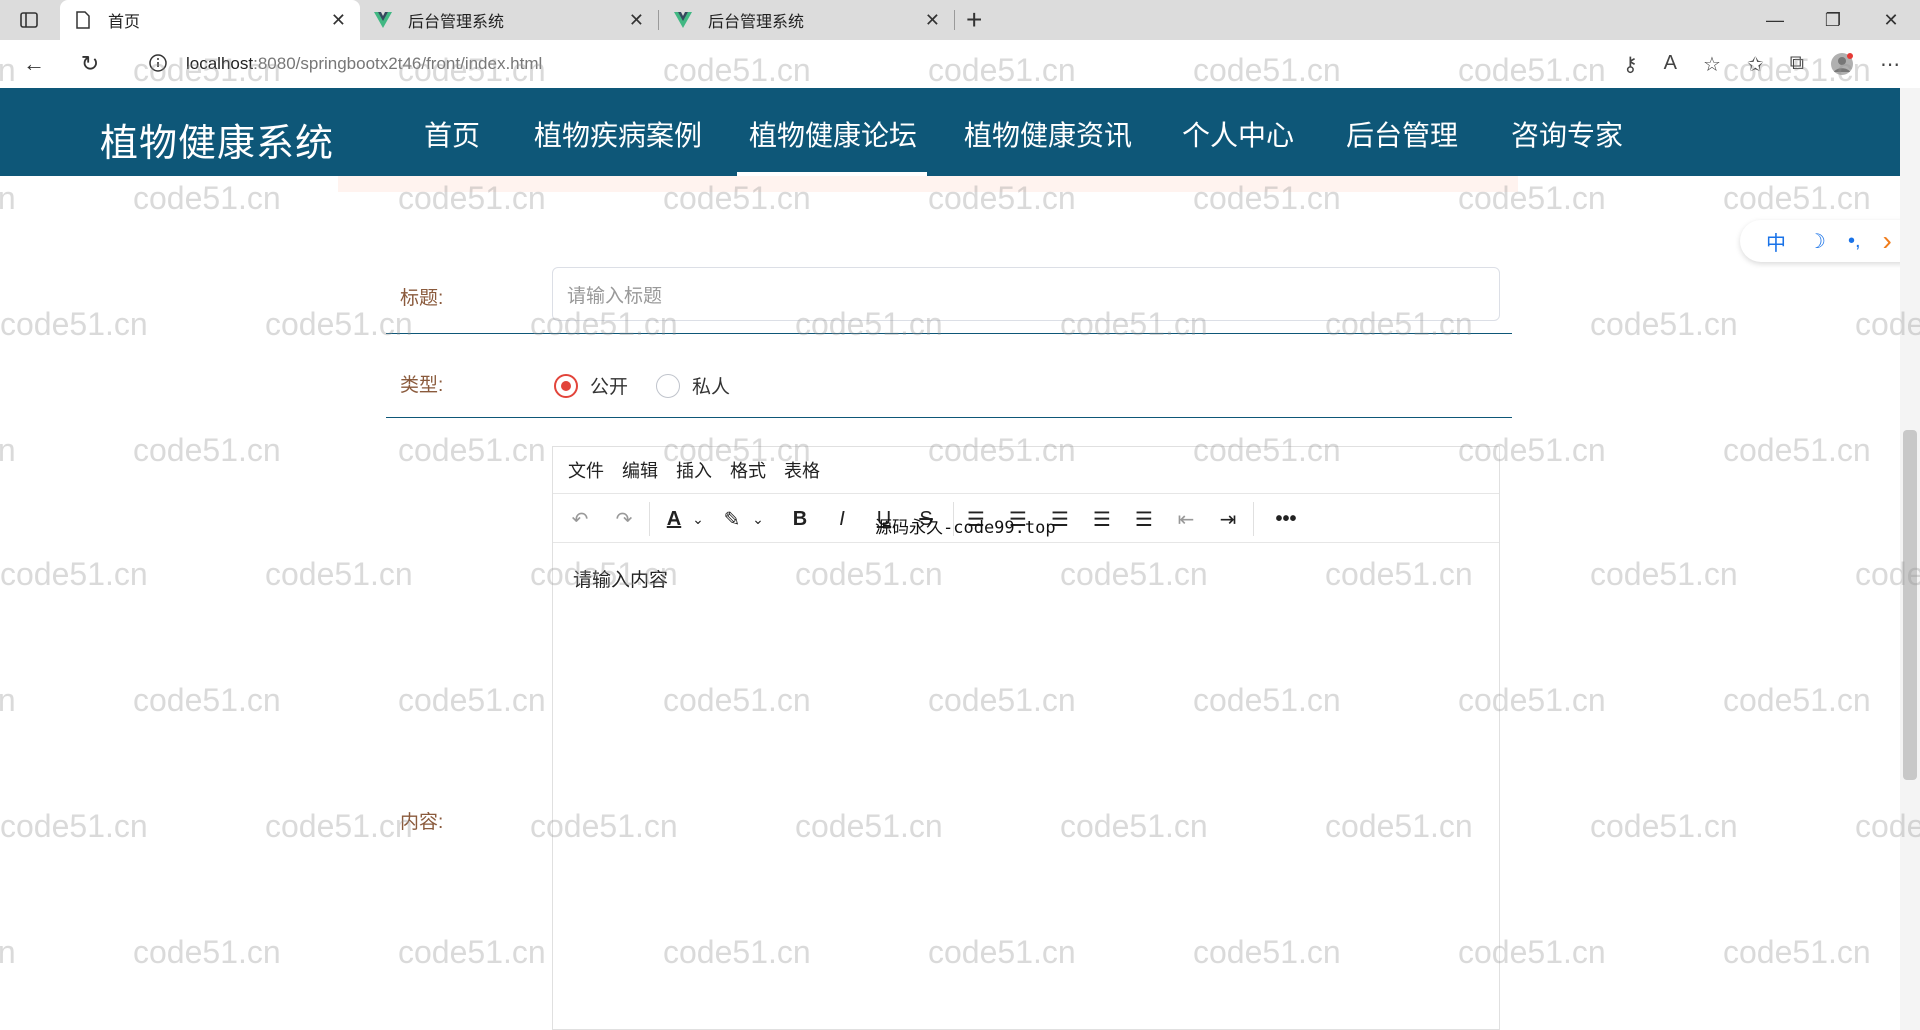 This screenshot has width=1920, height=1030. Describe the element at coordinates (609, 387) in the screenshot. I see `radio-label: 公开` at that location.